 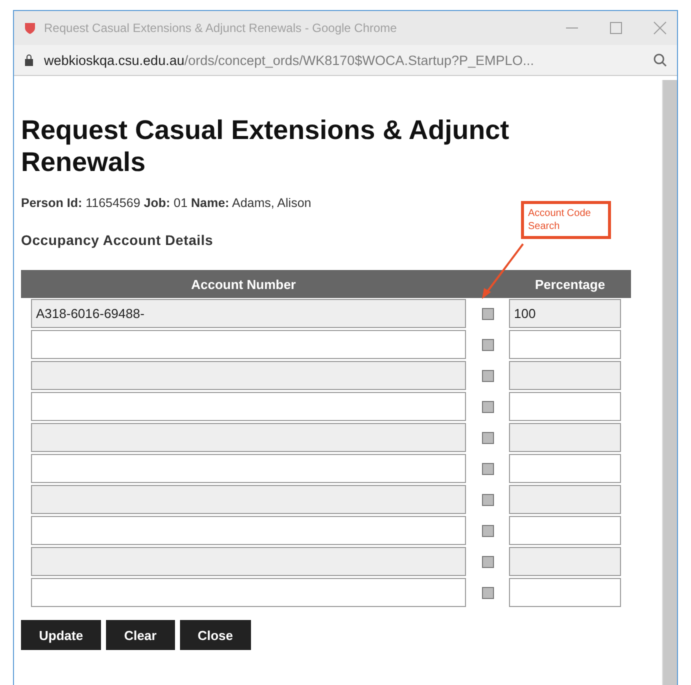 What do you see at coordinates (221, 28) in the screenshot?
I see `window-title: Request Casual Extensions & Adjunct Renewals - Google Chrome` at bounding box center [221, 28].